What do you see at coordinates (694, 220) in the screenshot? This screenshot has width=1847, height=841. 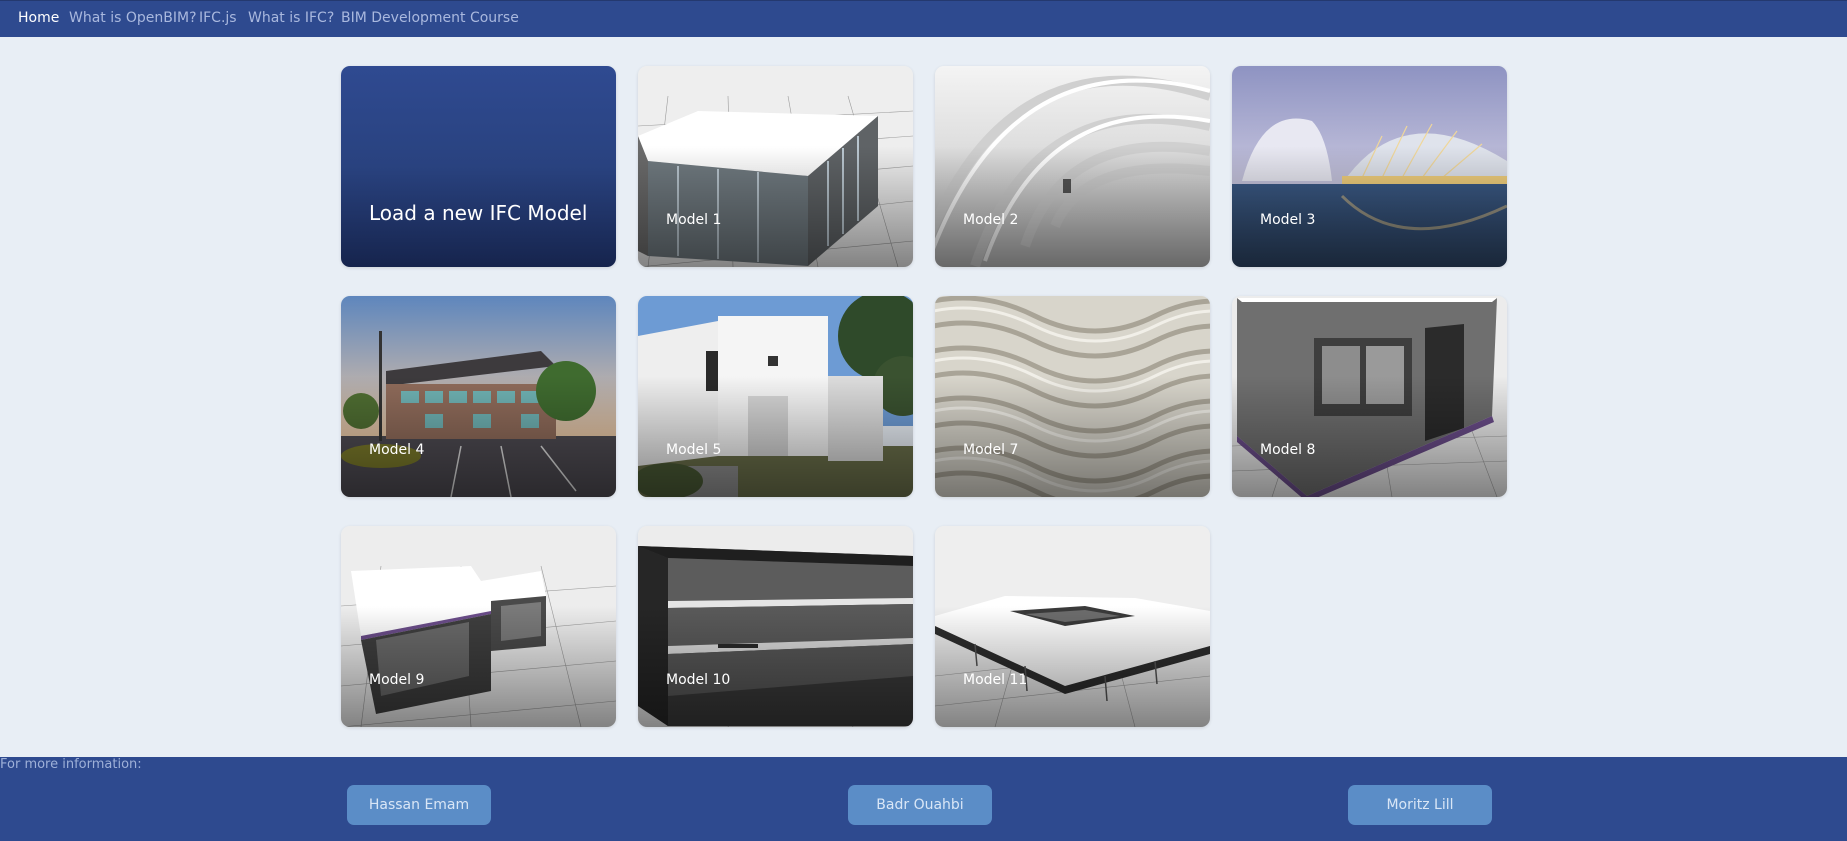 I see `model-card-label: Model 1` at bounding box center [694, 220].